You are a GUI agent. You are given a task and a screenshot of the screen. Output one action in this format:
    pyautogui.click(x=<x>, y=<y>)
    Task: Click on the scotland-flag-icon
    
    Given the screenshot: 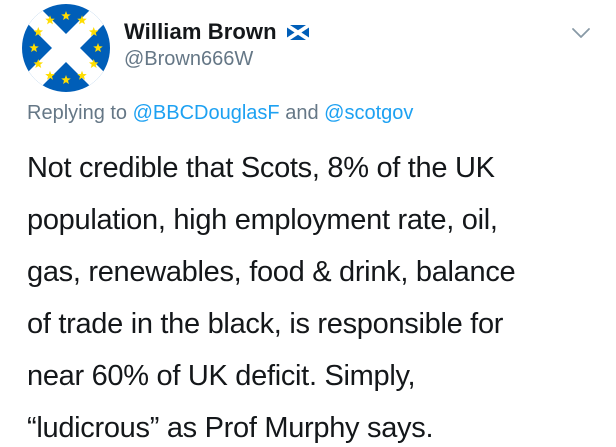 What is the action you would take?
    pyautogui.click(x=297, y=32)
    